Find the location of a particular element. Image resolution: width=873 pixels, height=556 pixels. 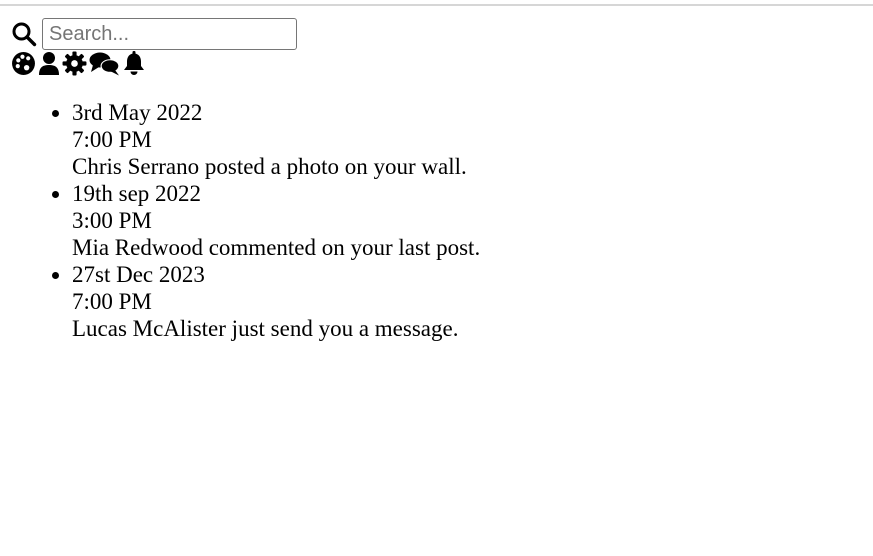

notification-date: 3rd May 2022 is located at coordinates (137, 112).